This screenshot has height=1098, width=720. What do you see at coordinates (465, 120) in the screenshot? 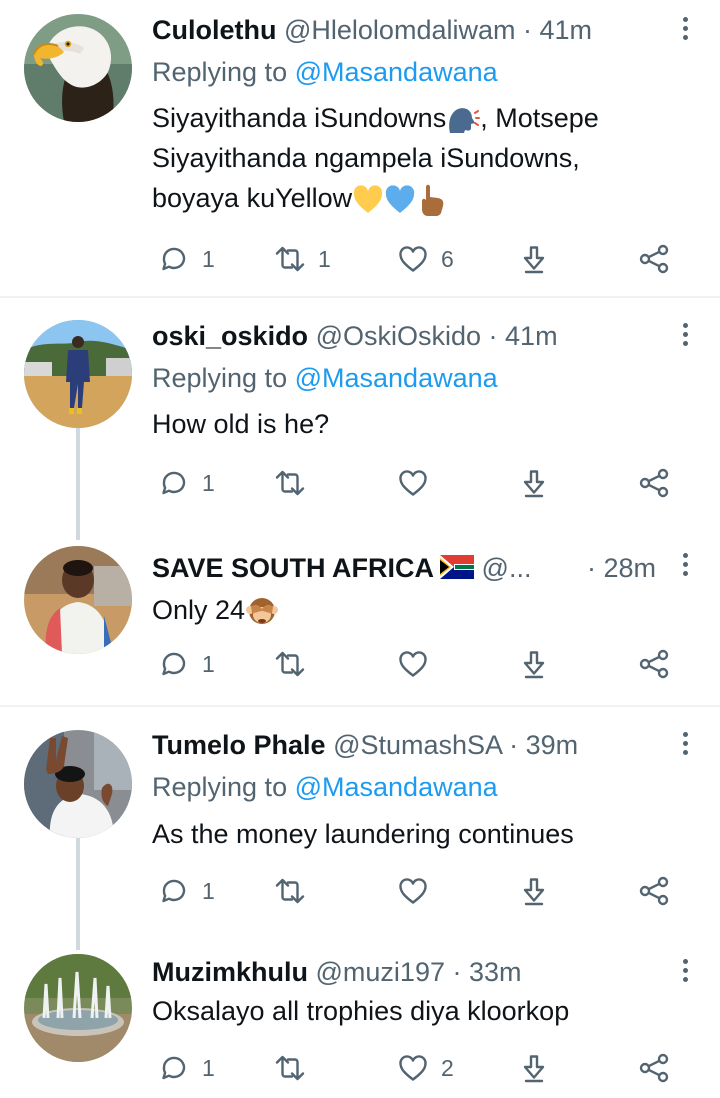
I see `speaking-head-emoji` at bounding box center [465, 120].